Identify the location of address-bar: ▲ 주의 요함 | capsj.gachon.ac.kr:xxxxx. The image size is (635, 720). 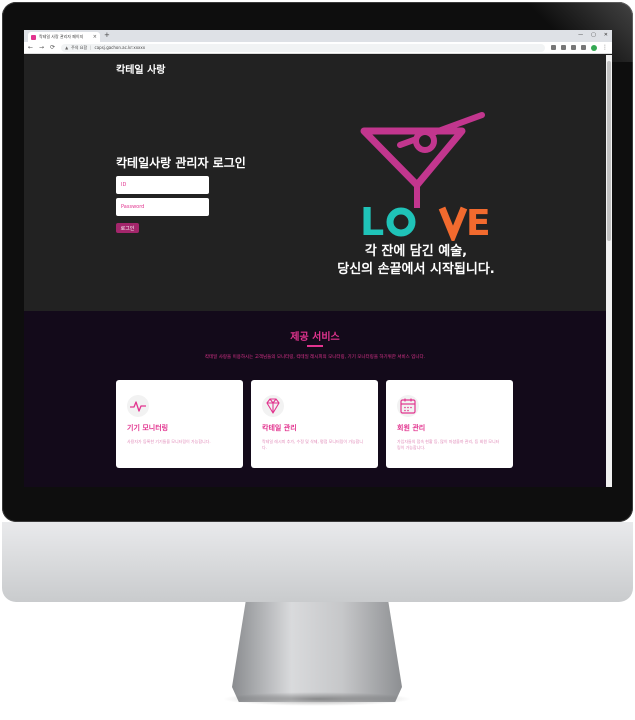
(303, 47).